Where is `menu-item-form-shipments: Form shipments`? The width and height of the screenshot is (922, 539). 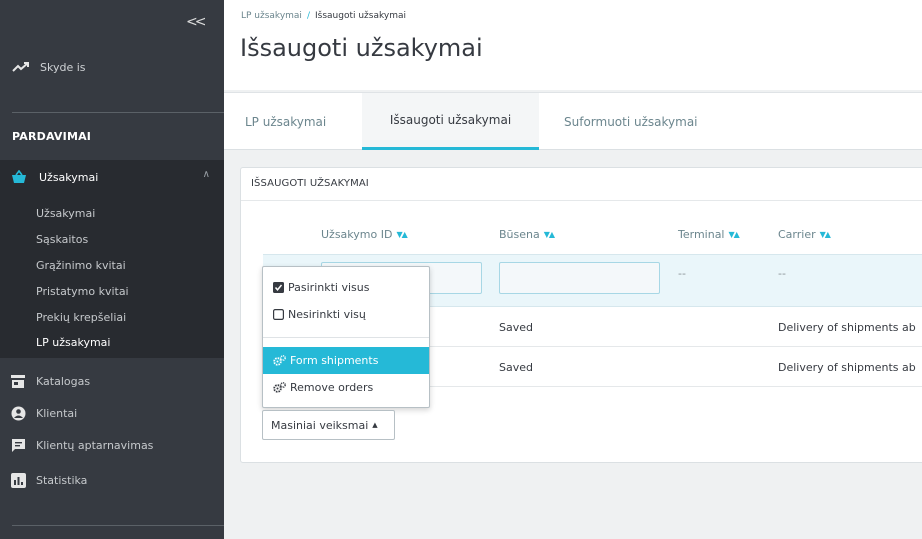
menu-item-form-shipments: Form shipments is located at coordinates (346, 360).